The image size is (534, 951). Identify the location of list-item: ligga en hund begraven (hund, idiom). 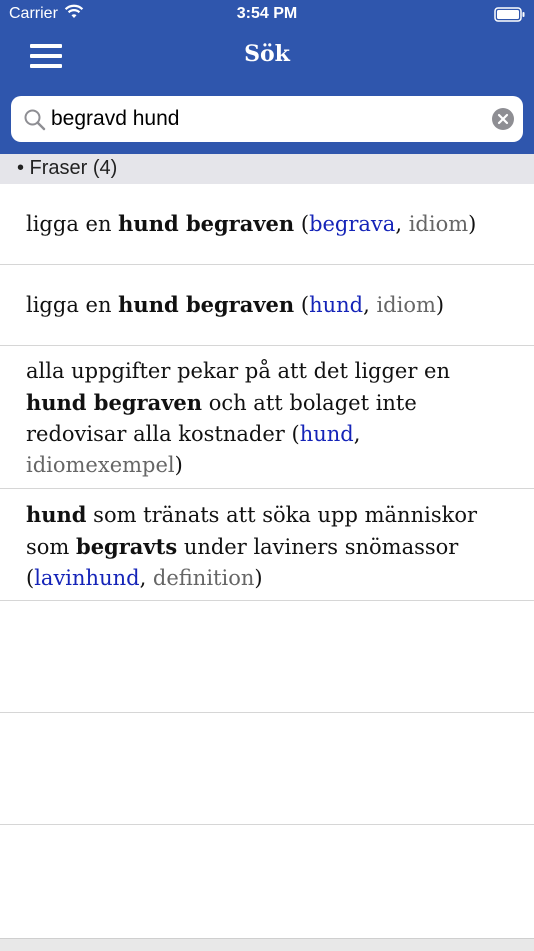
(267, 305).